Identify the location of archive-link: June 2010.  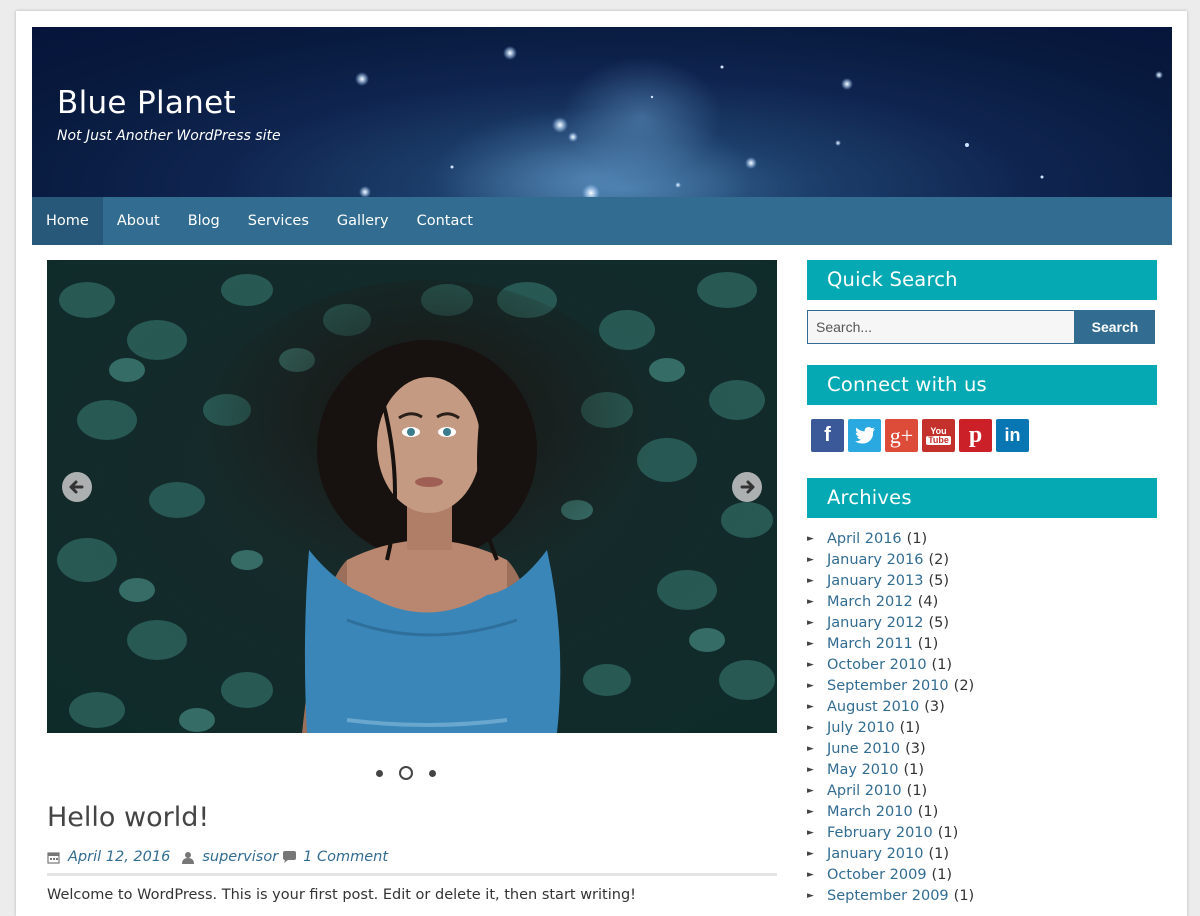
(863, 749).